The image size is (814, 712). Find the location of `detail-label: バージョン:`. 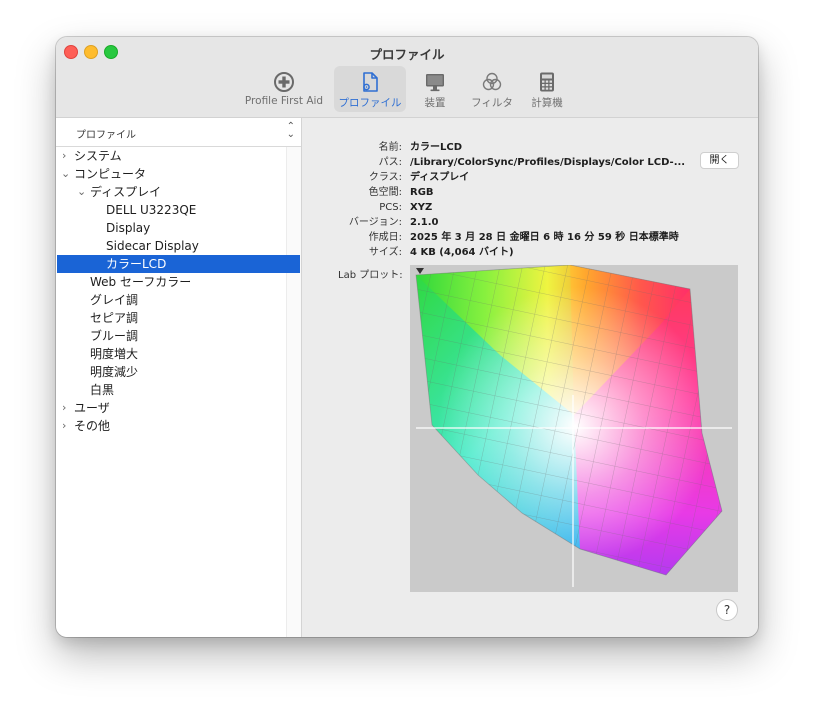

detail-label: バージョン: is located at coordinates (375, 222).